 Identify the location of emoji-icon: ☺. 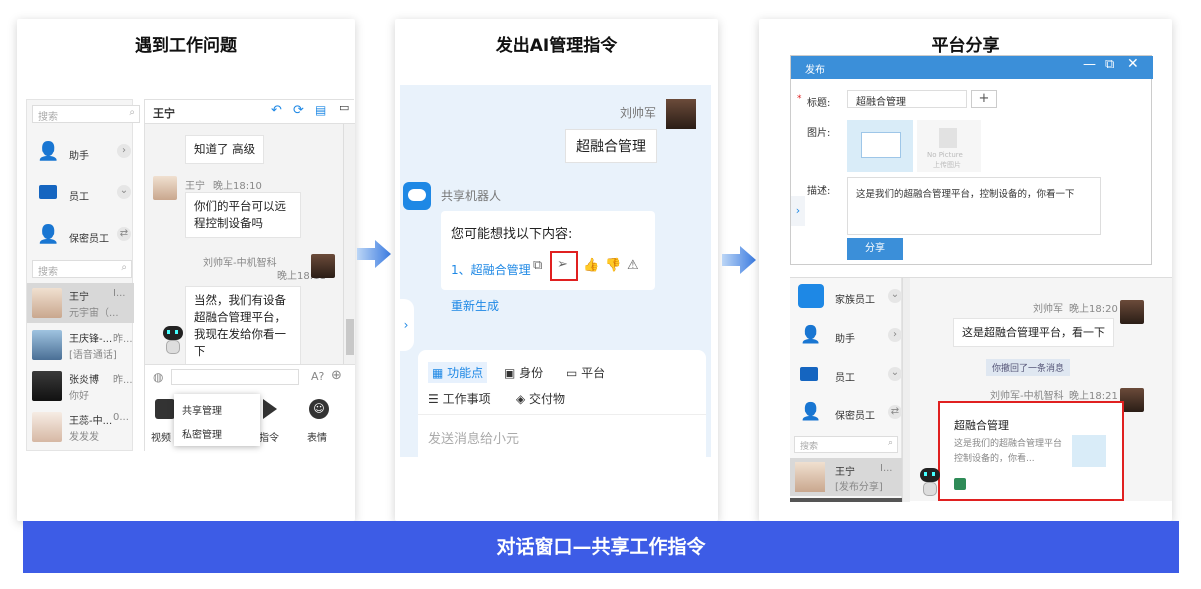
(319, 409).